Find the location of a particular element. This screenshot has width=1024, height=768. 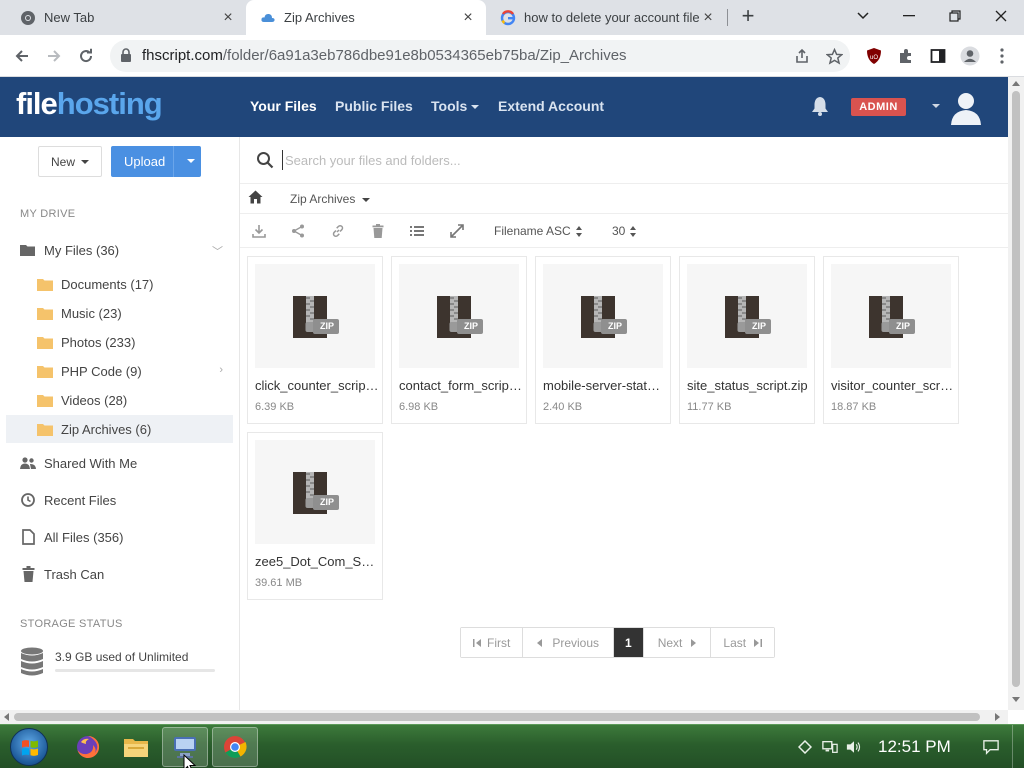

scroll-left-arrow-icon is located at coordinates (6, 717).